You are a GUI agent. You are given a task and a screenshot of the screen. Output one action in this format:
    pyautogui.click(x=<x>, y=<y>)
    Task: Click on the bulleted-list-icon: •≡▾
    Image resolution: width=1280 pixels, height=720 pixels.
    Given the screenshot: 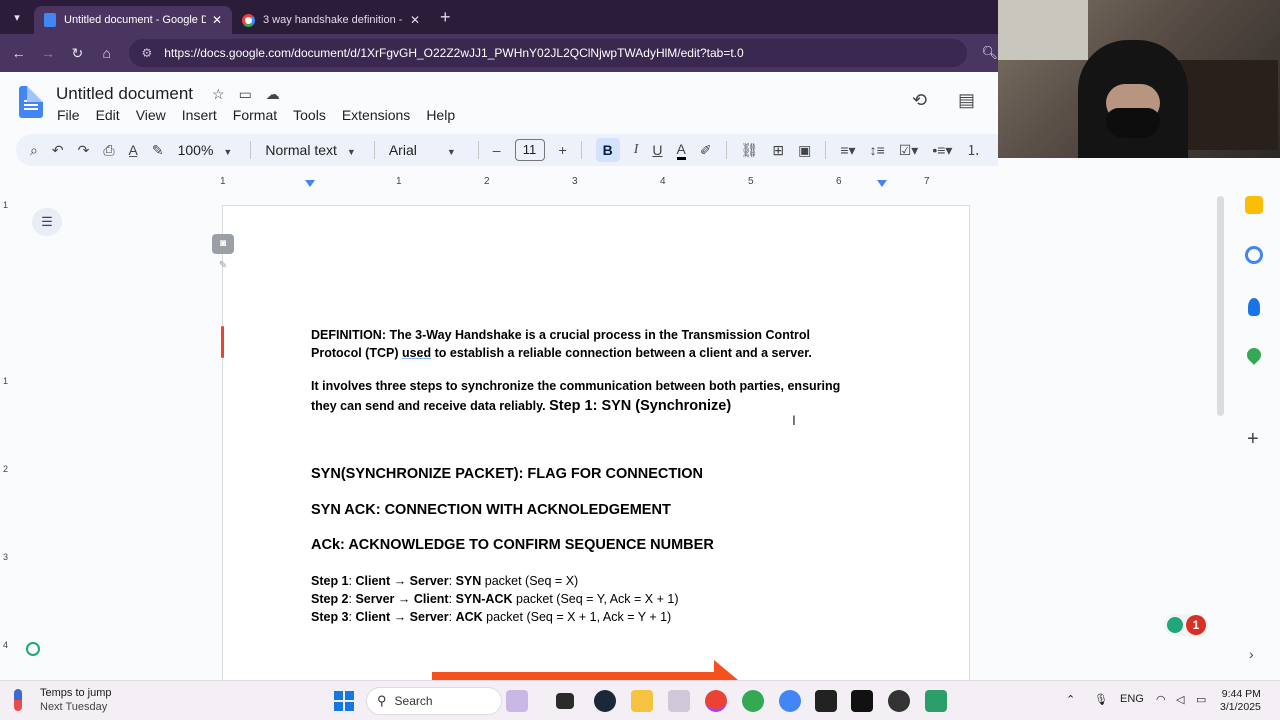 What is the action you would take?
    pyautogui.click(x=942, y=150)
    